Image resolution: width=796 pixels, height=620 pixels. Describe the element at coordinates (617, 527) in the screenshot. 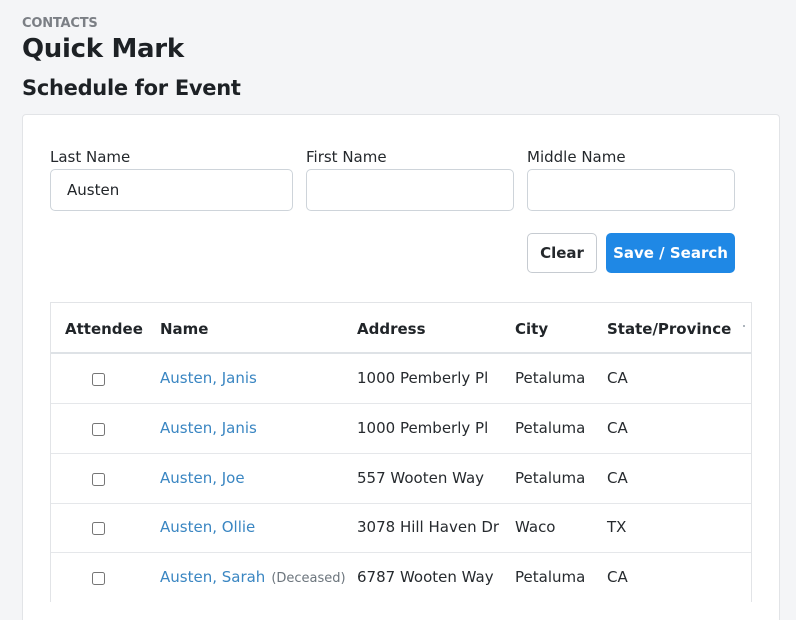

I see `state-cell: TX` at that location.